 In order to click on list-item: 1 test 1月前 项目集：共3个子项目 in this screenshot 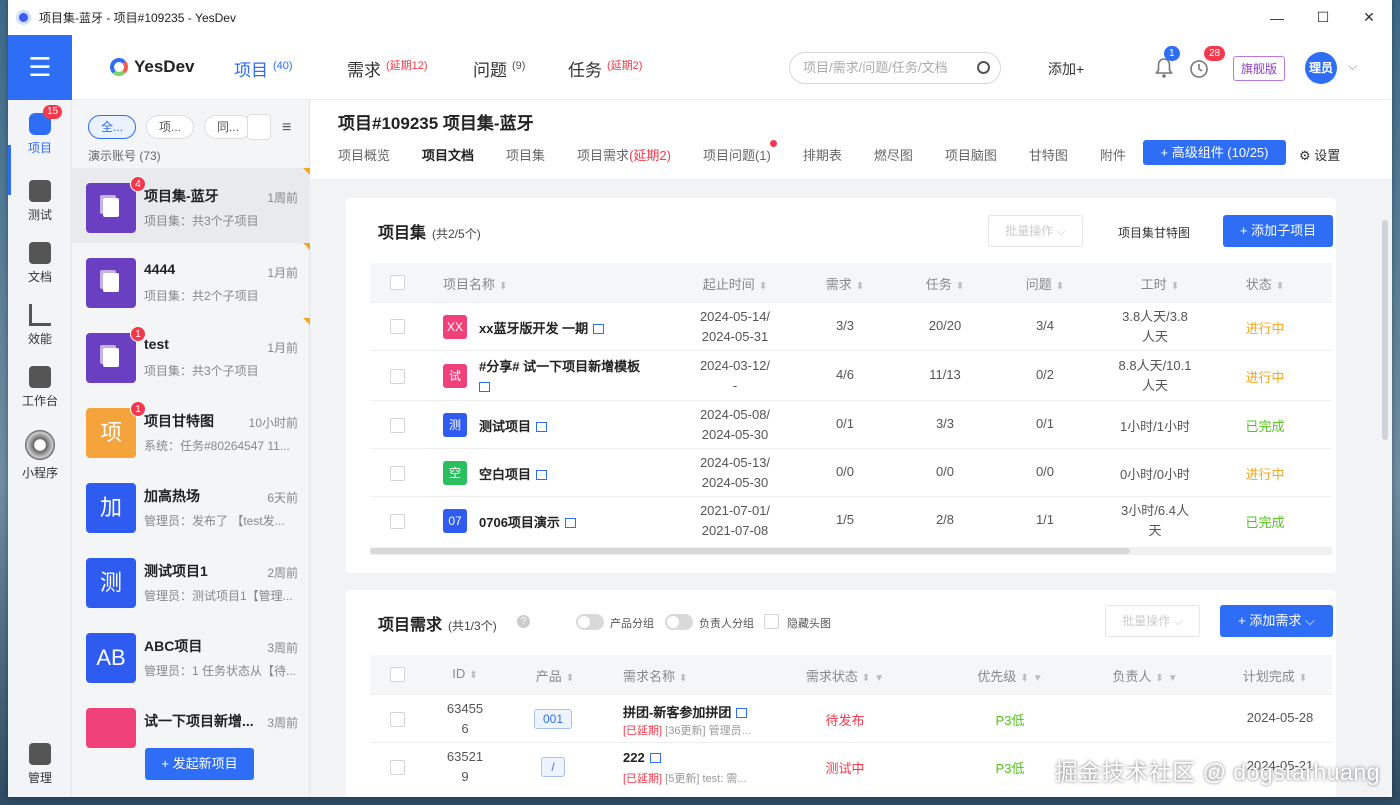, I will do `click(191, 355)`.